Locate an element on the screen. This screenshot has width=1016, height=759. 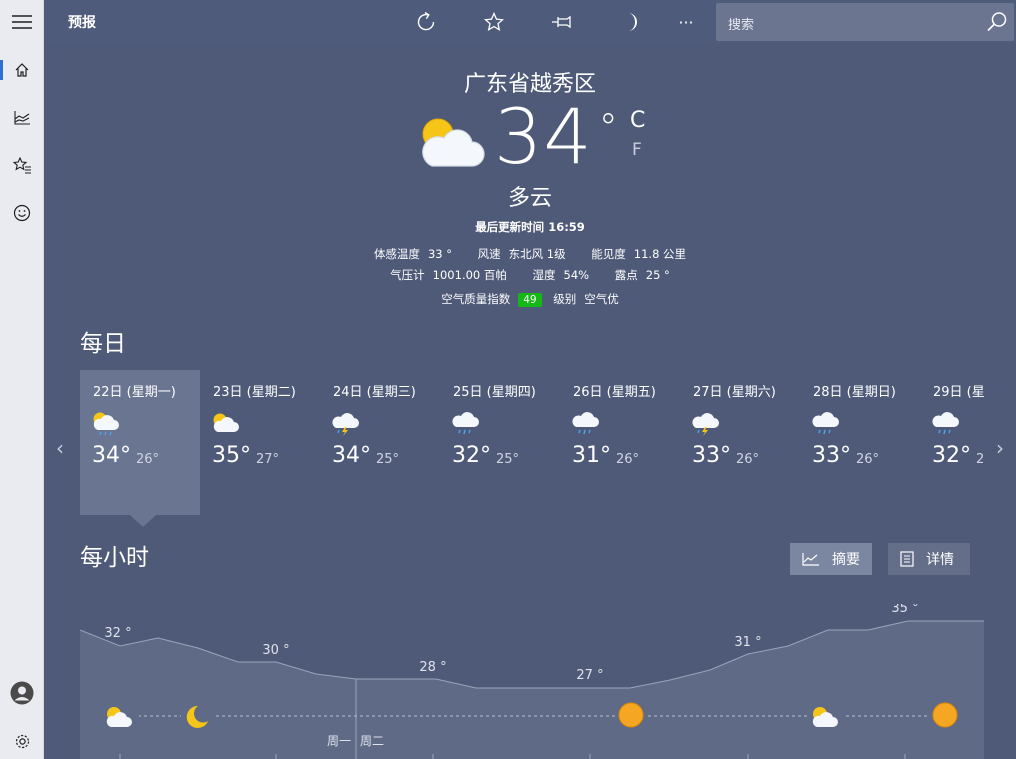
pin-button is located at coordinates (562, 22).